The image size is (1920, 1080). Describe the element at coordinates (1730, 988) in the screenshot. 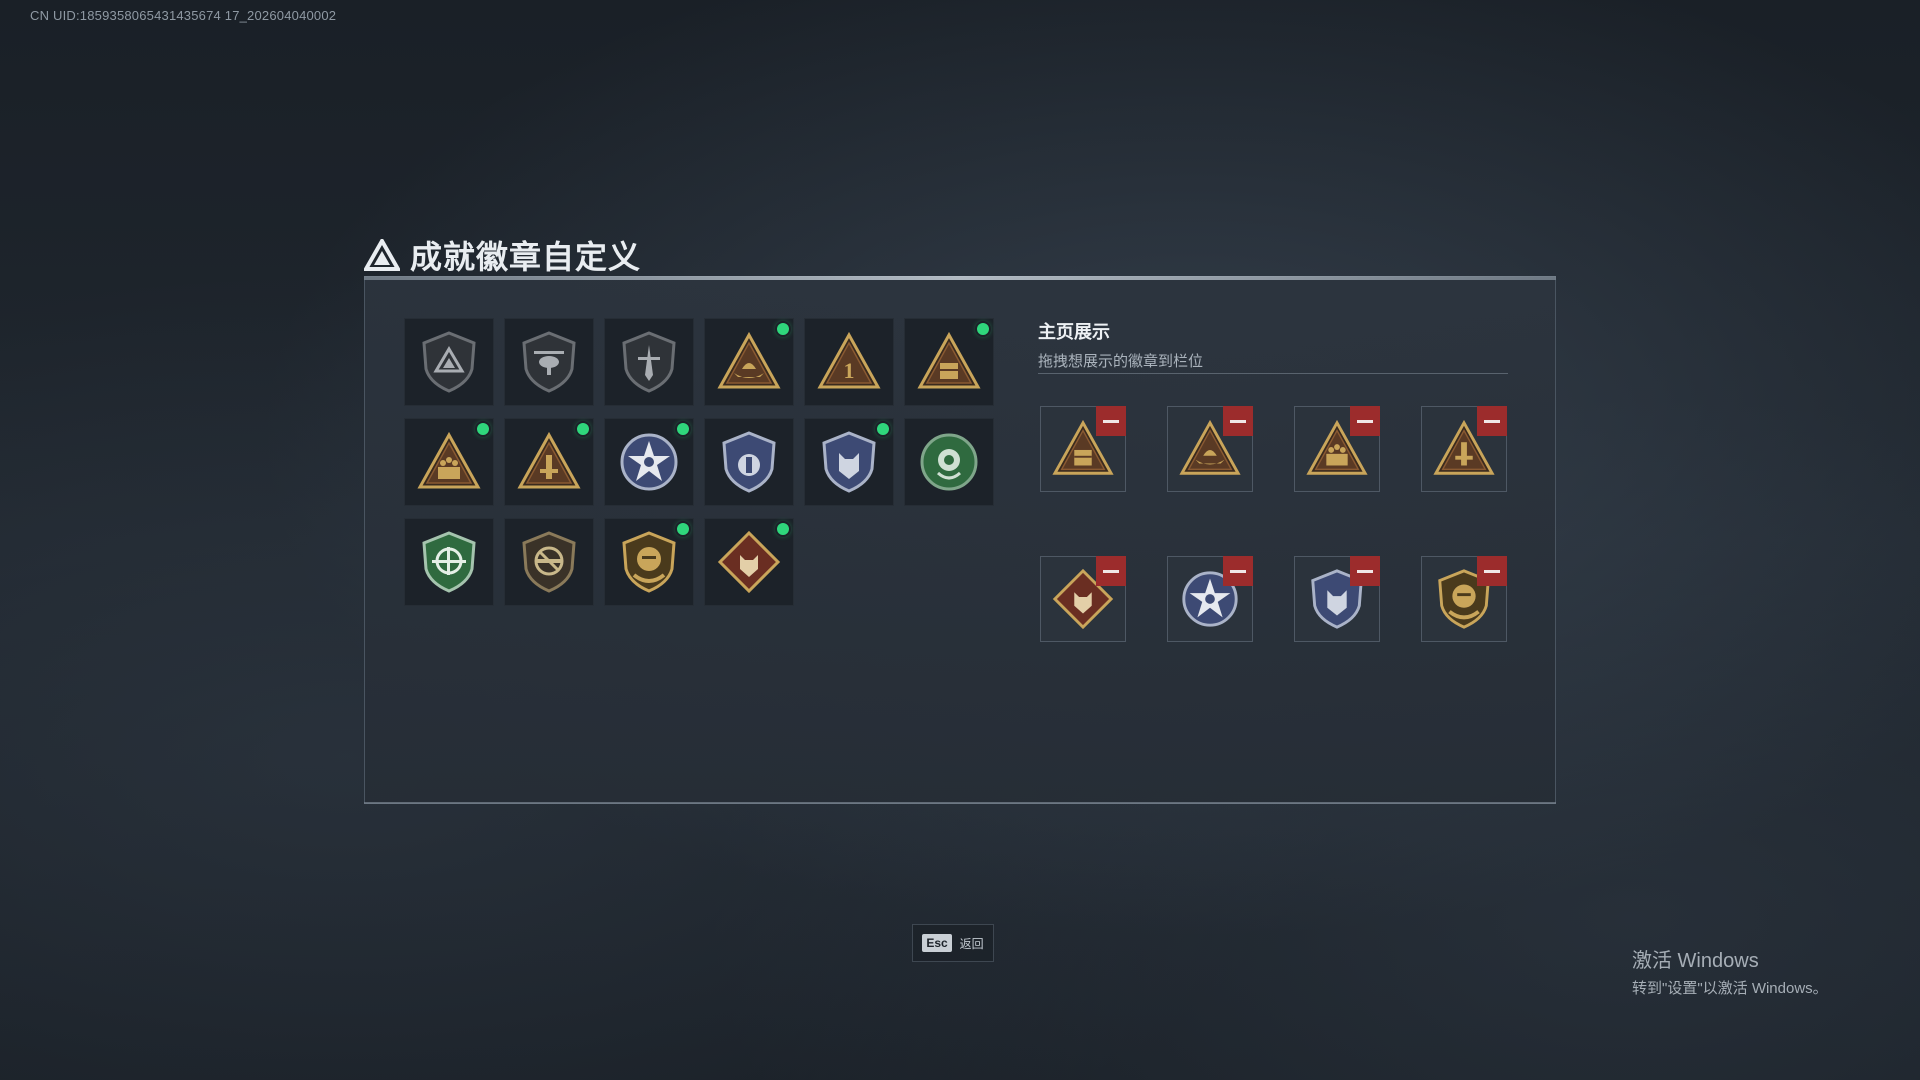

I see `activation-hint: 转到"设置"以激活 Windows。` at that location.